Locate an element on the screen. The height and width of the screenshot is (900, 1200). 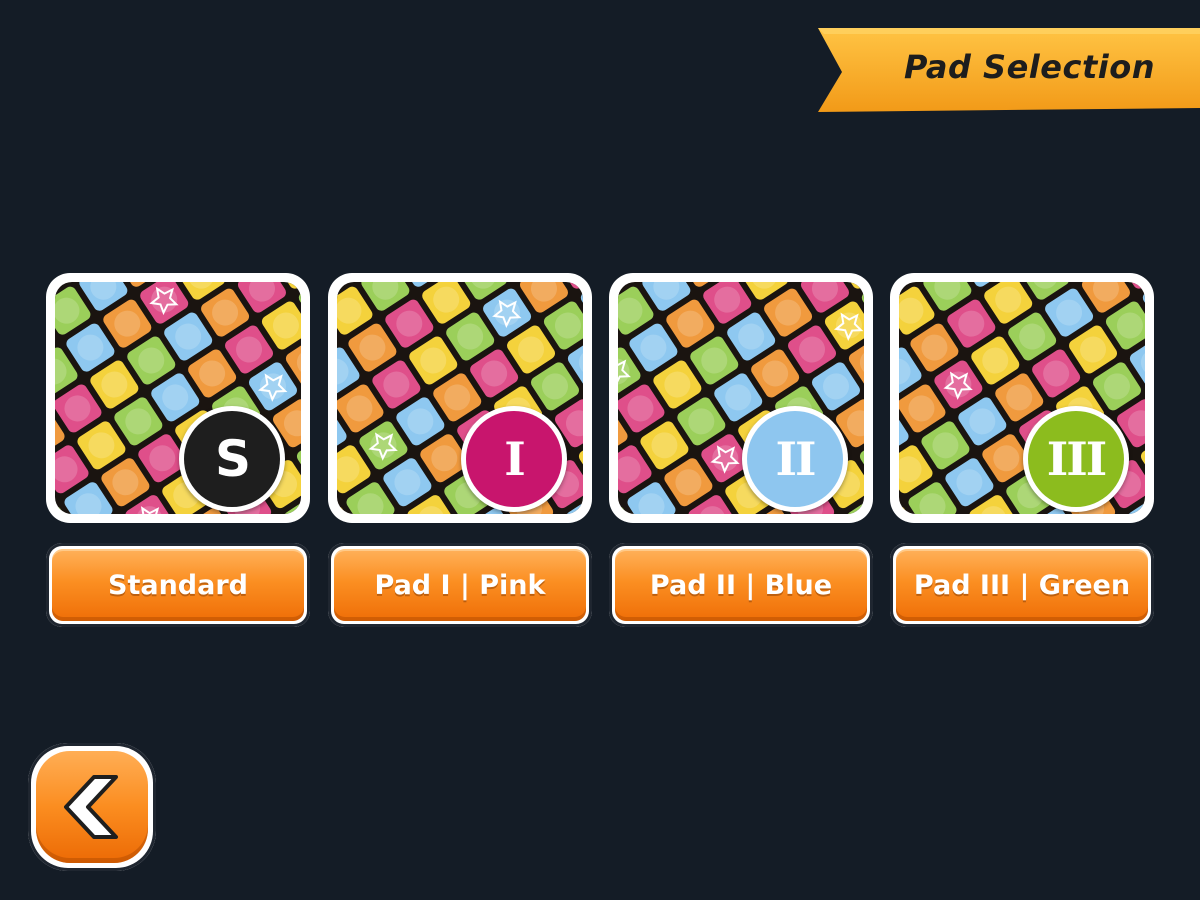
title-ribbon: Pad Selection is located at coordinates (1006, 72).